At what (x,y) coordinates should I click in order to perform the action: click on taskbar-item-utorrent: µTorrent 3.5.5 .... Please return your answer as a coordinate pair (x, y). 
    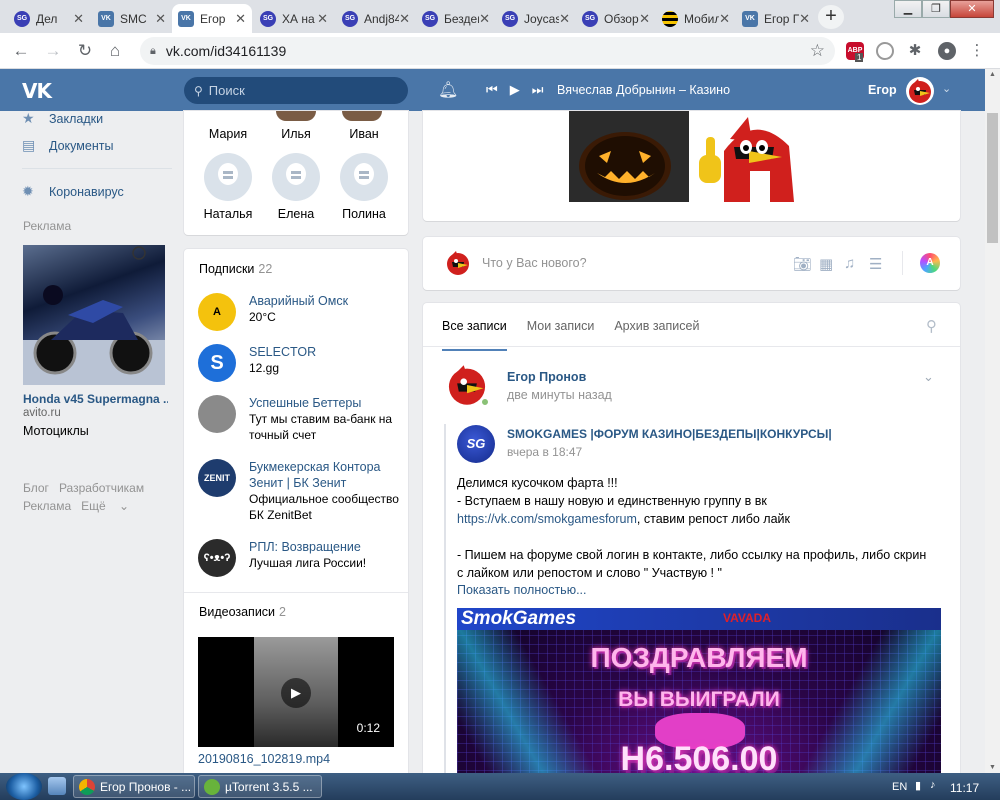
    Looking at the image, I should click on (260, 786).